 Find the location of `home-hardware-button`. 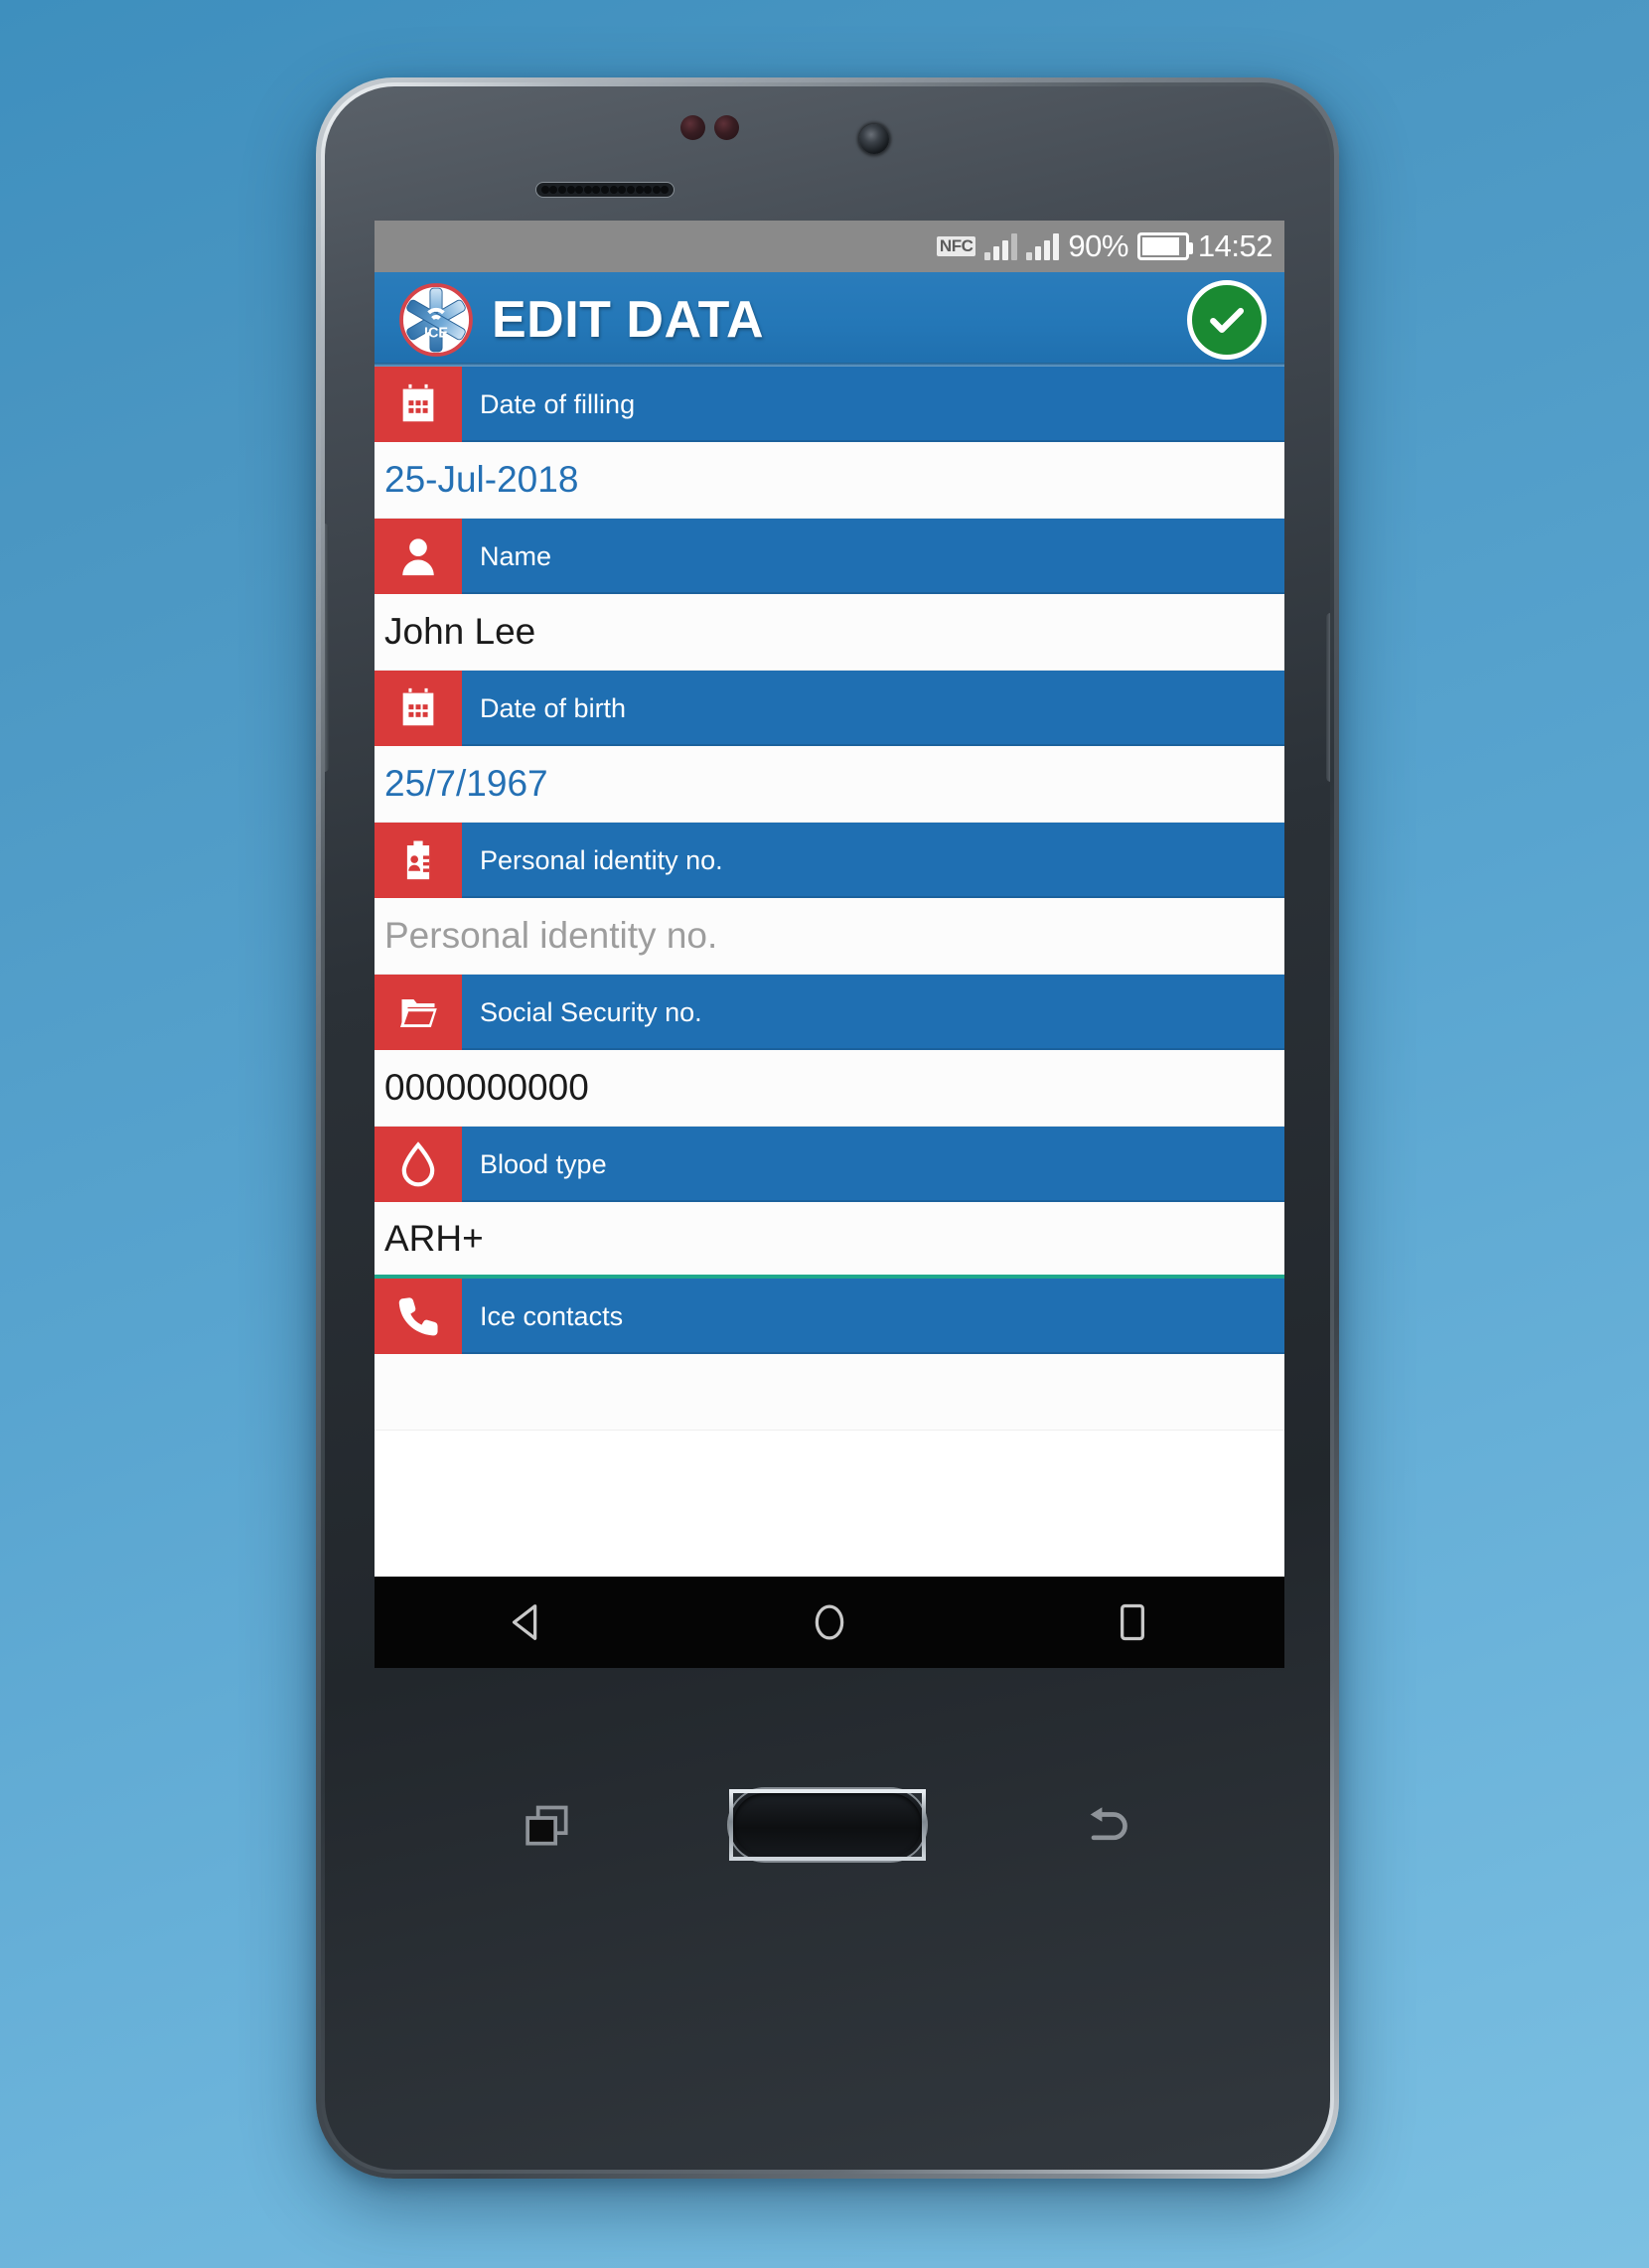

home-hardware-button is located at coordinates (827, 1825).